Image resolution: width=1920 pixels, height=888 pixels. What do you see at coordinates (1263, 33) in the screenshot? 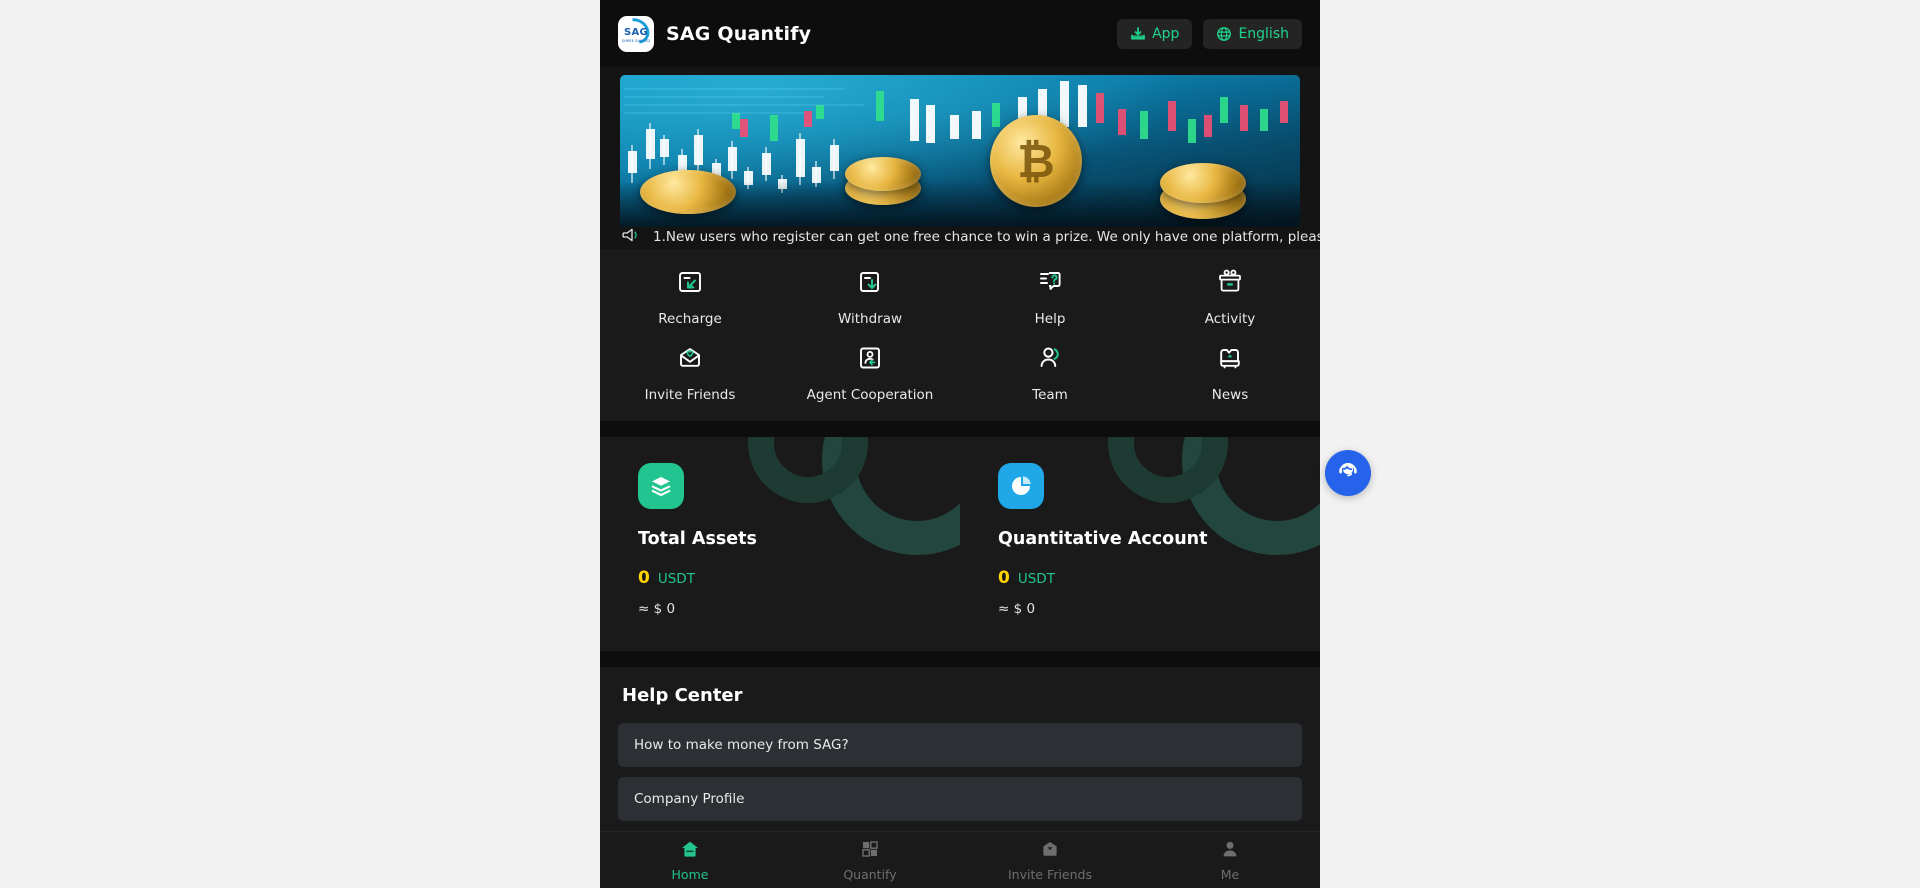
I see `language-button-label: English` at bounding box center [1263, 33].